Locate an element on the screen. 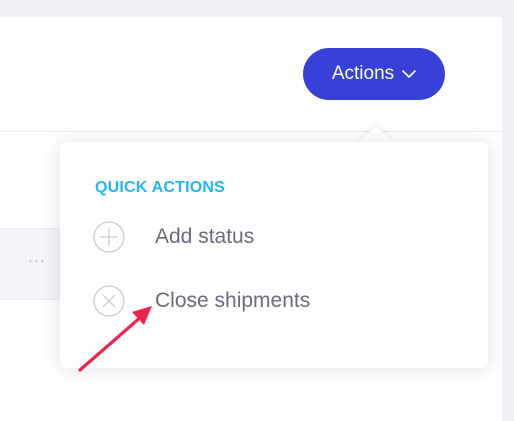 The image size is (514, 421). menu-item-label: Add status is located at coordinates (205, 236).